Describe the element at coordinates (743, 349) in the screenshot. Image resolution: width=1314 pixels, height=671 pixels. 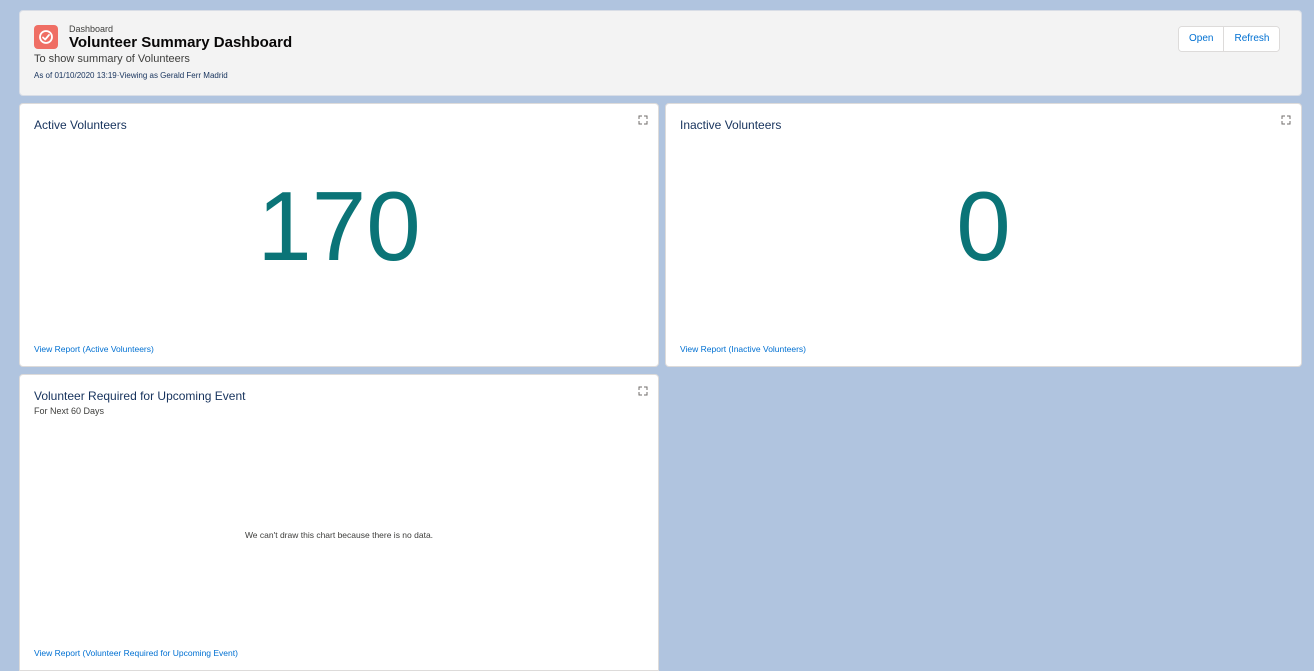
I see `view-report-link: View Report (Inactive Volunteers)` at that location.